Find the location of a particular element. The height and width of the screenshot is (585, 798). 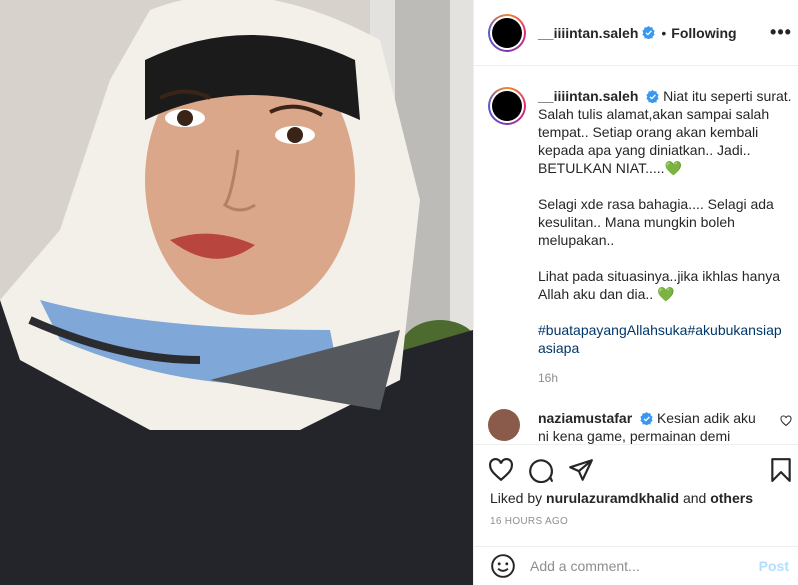

likes-summary: Liked by nurulazuramdkhalid and others is located at coordinates (621, 498).